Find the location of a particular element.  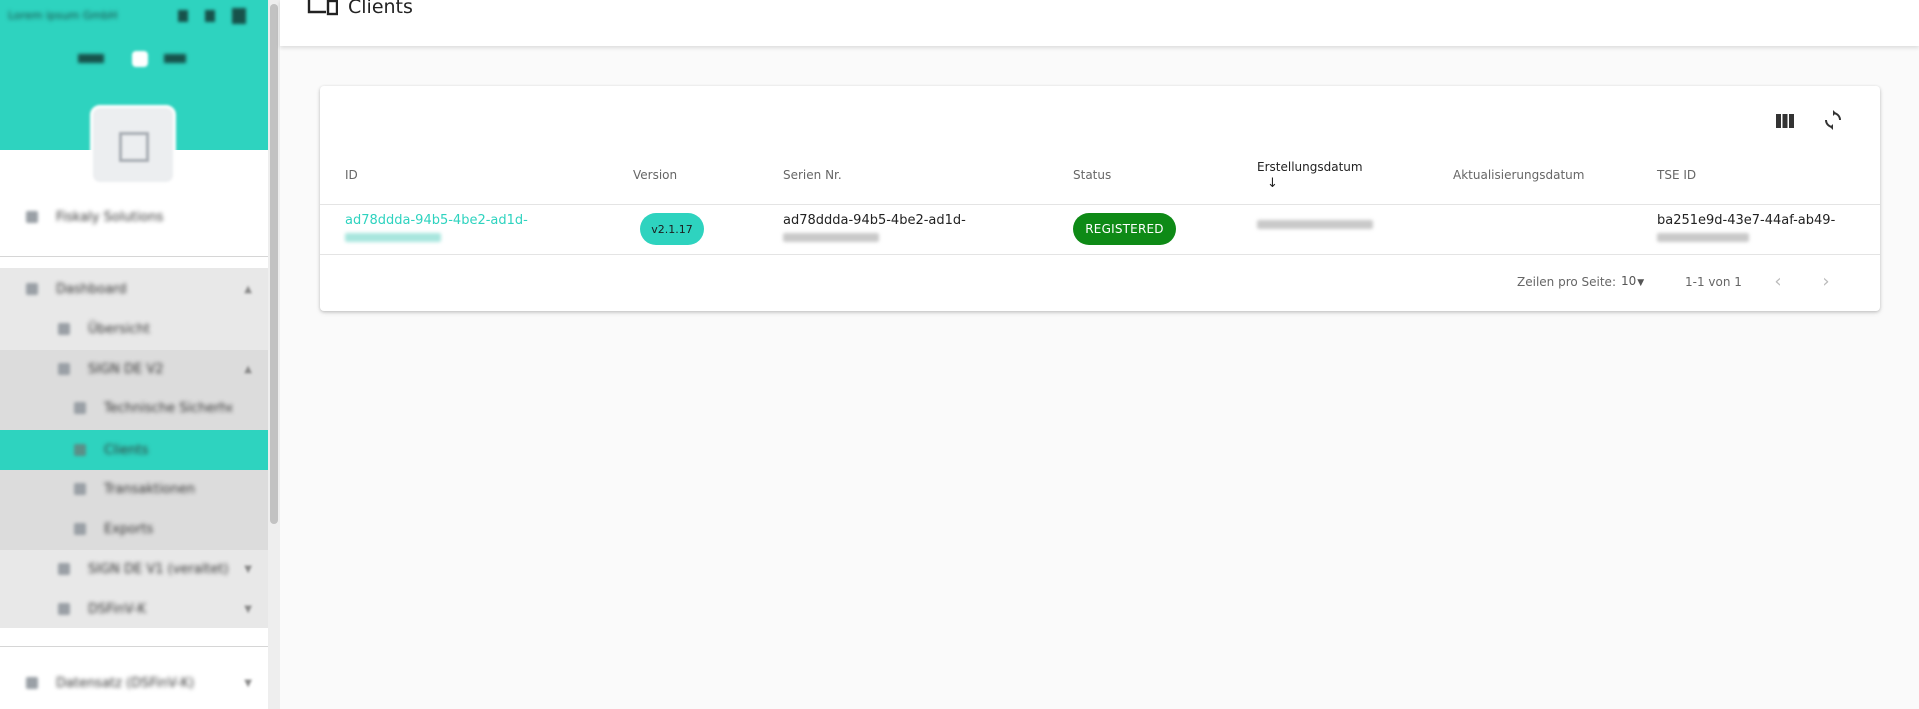

toggle-icon is located at coordinates (140, 59).